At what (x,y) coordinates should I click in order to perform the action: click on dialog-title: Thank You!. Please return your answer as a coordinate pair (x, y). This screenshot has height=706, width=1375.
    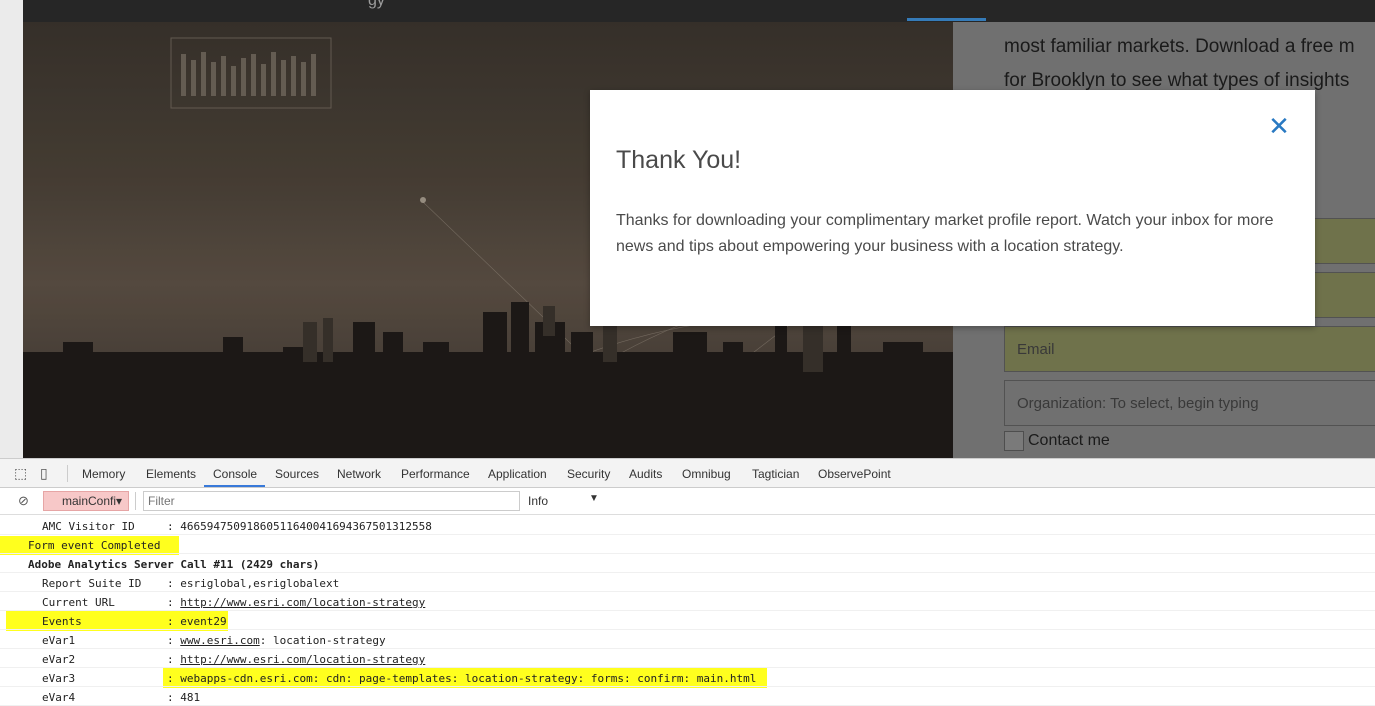
    Looking at the image, I should click on (679, 160).